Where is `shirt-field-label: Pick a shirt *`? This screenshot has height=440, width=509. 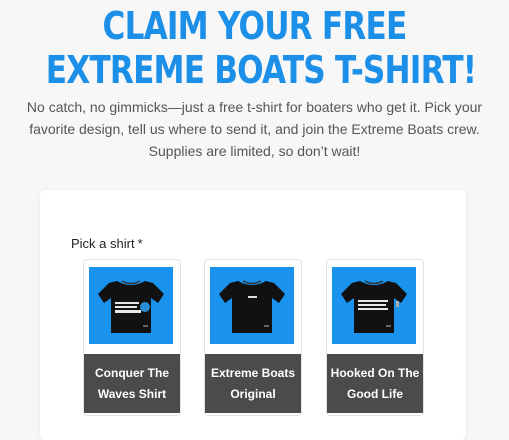 shirt-field-label: Pick a shirt * is located at coordinates (107, 243).